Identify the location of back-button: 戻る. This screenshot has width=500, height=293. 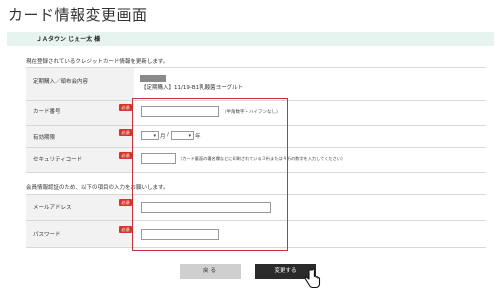
(210, 271).